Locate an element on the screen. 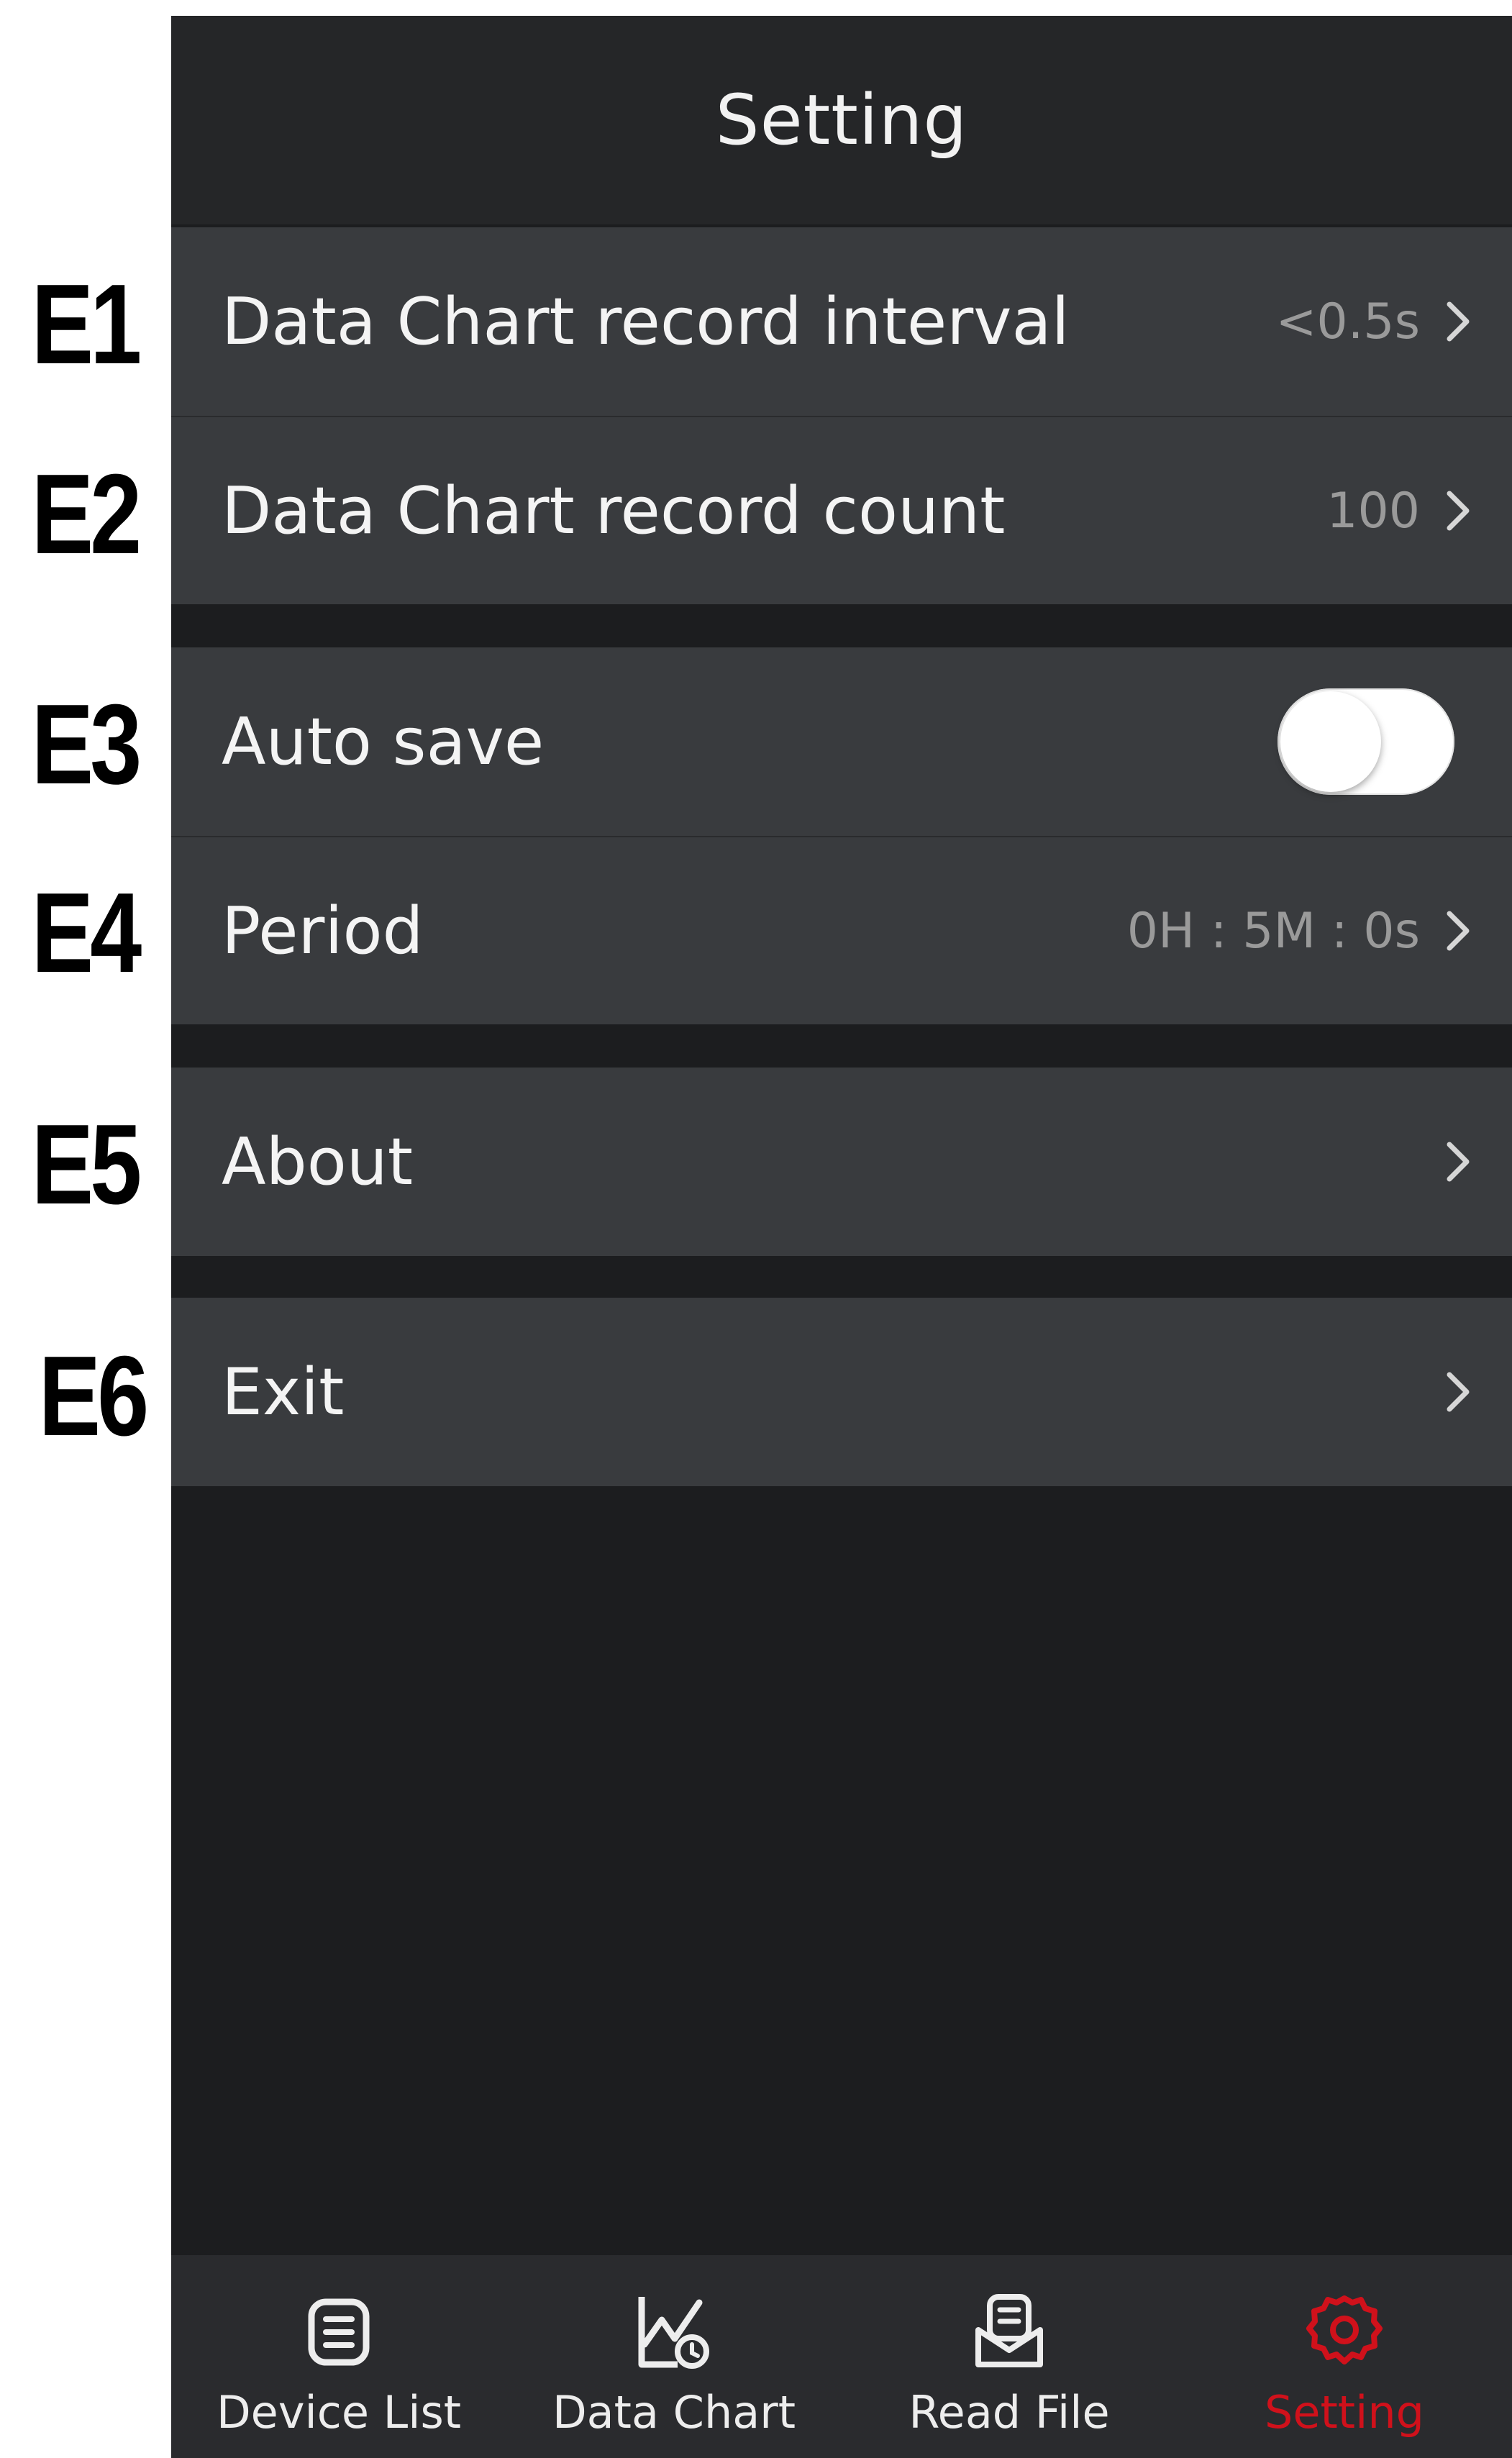  callout-e1: E1 is located at coordinates (87, 324).